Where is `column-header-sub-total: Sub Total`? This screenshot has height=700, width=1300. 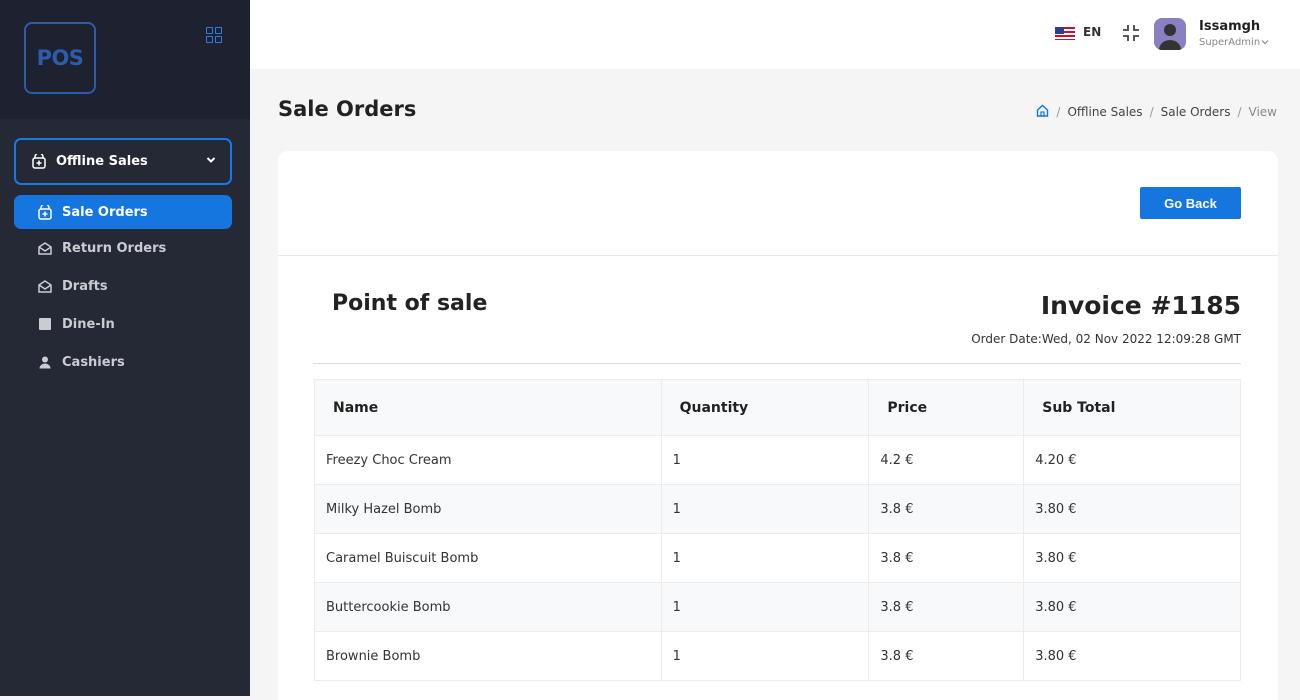 column-header-sub-total: Sub Total is located at coordinates (1132, 407).